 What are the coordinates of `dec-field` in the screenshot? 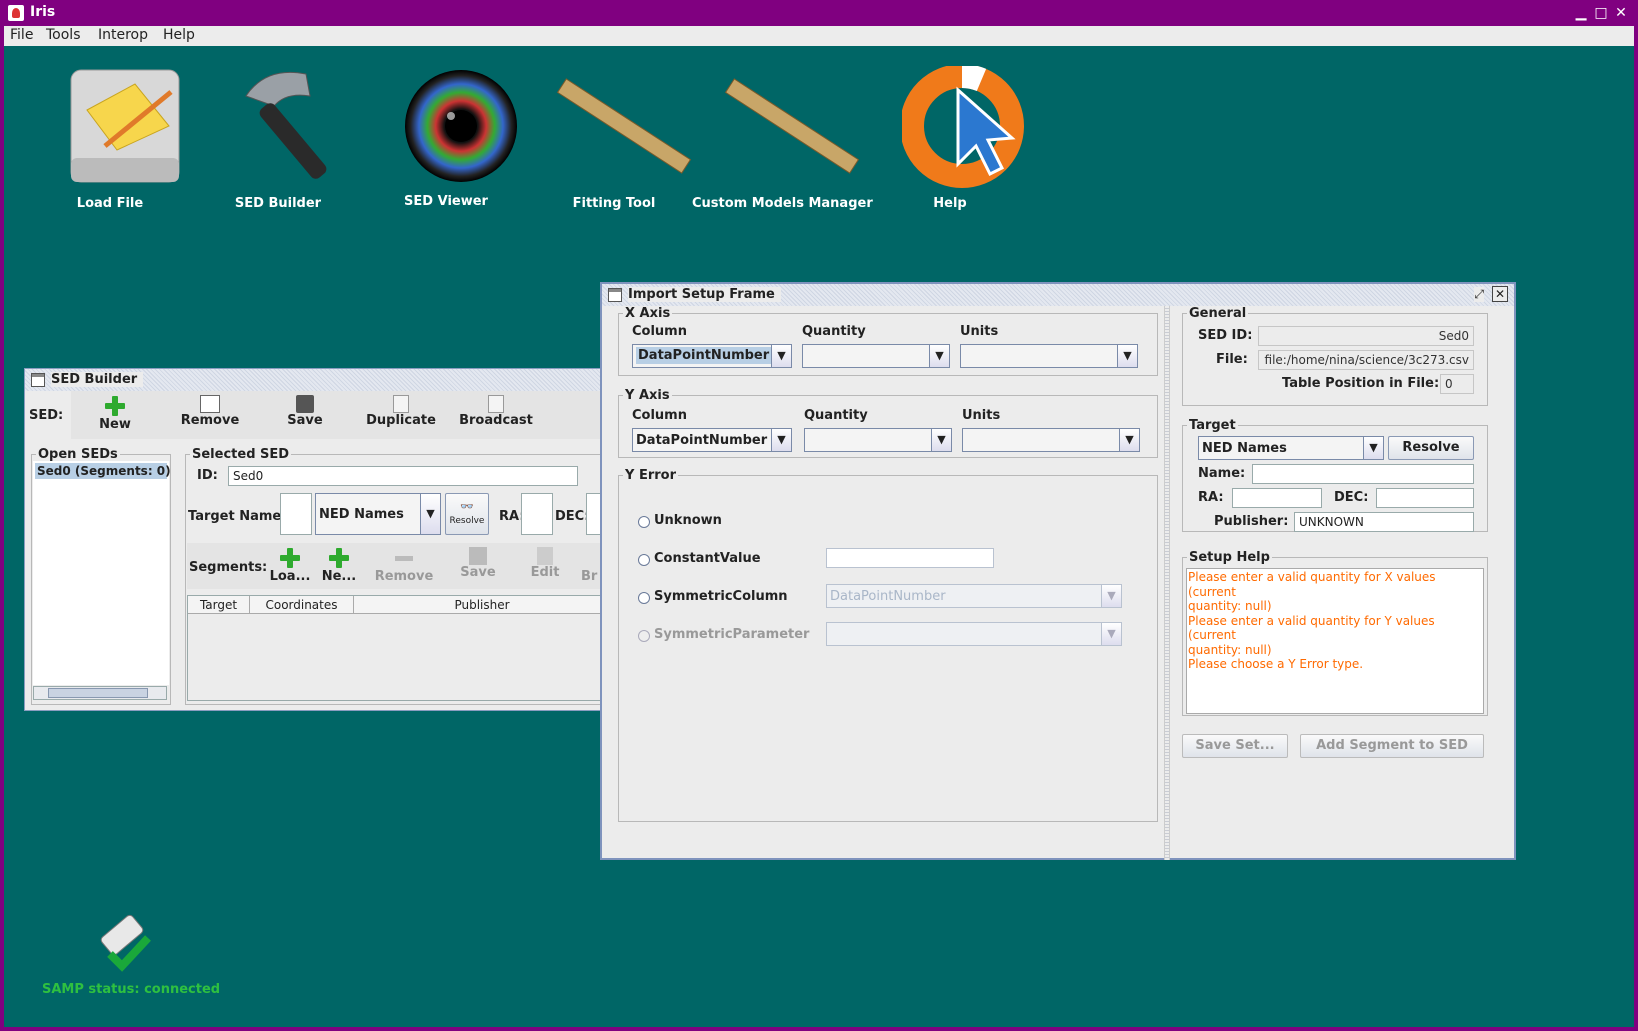 It's located at (1425, 498).